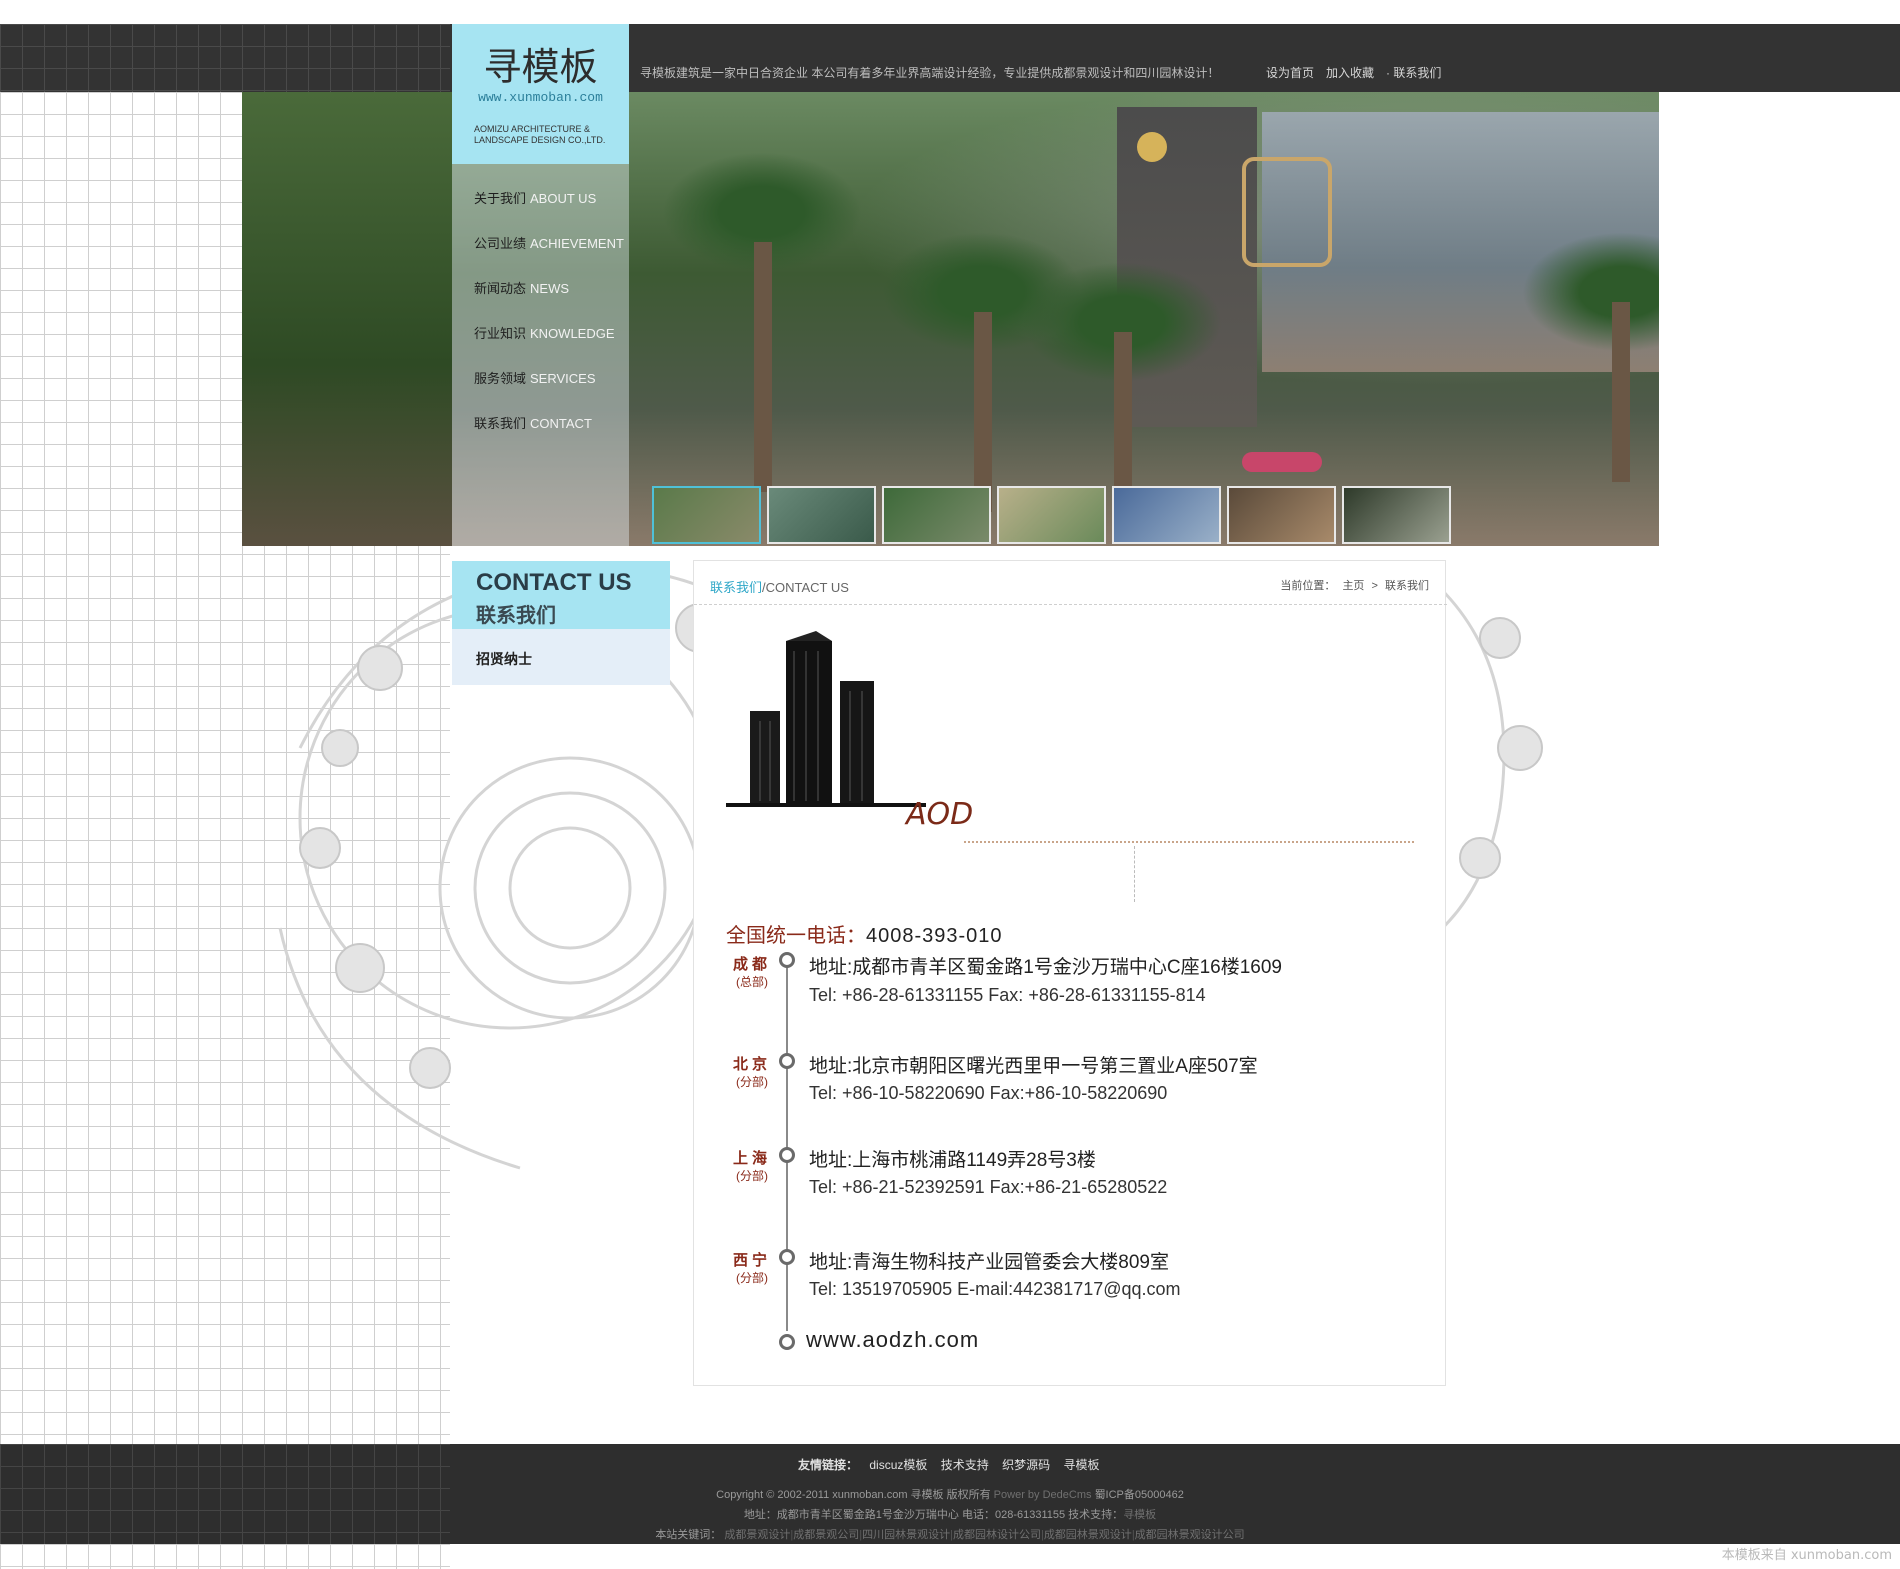 Image resolution: width=1900 pixels, height=1569 pixels. Describe the element at coordinates (1134, 874) in the screenshot. I see `divider-vertical` at that location.